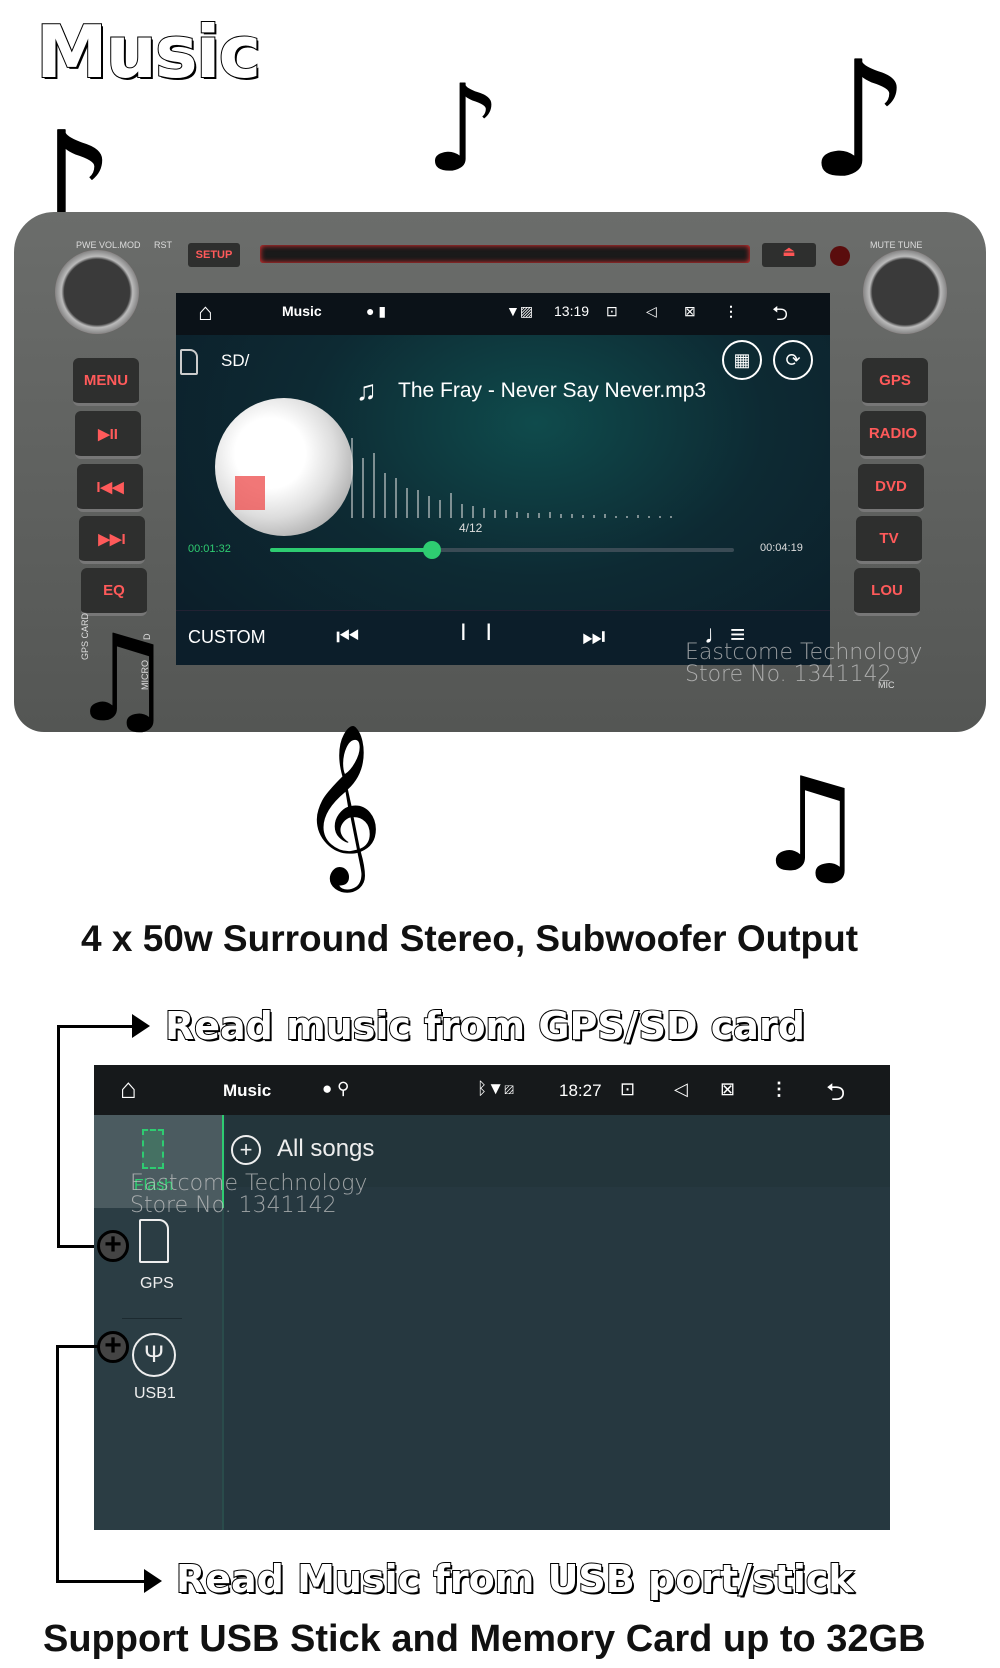 This screenshot has width=1000, height=1668. I want to click on previous-button: I◀◀, so click(110, 488).